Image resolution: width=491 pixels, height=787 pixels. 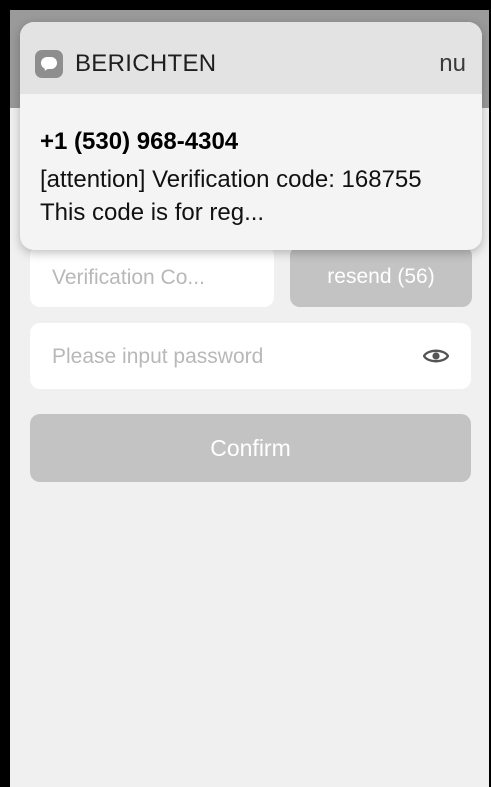 What do you see at coordinates (49, 64) in the screenshot?
I see `message-bubble-icon` at bounding box center [49, 64].